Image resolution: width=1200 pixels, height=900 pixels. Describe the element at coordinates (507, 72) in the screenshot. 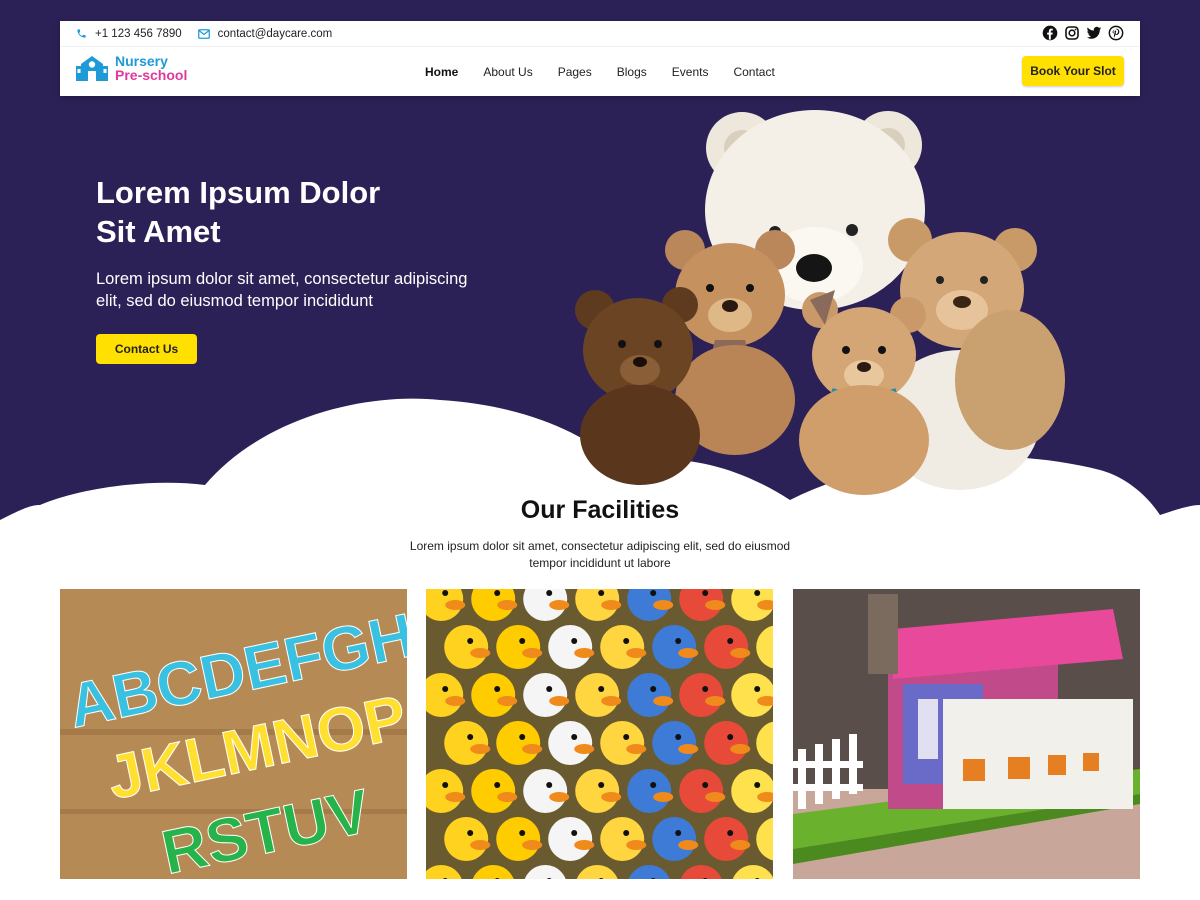

I see `nav-about-us: About Us` at that location.